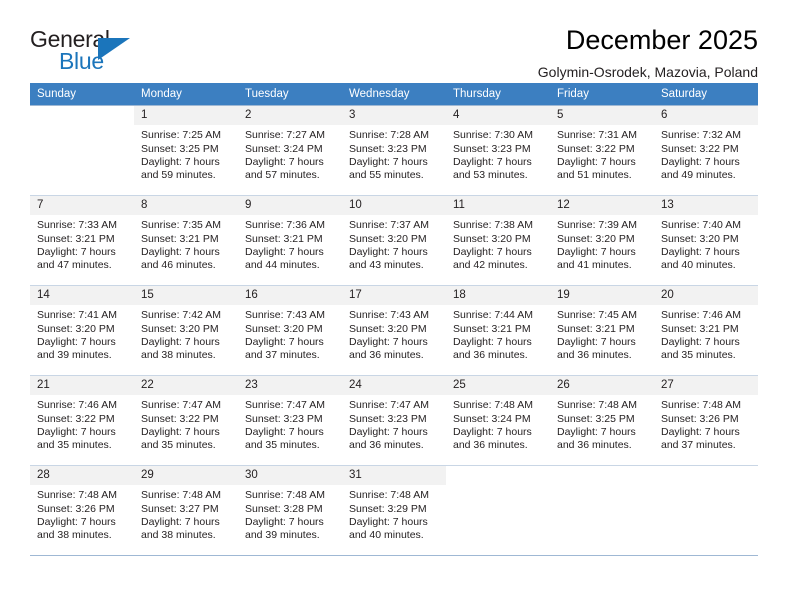  What do you see at coordinates (602, 116) in the screenshot?
I see `day-number: 5` at bounding box center [602, 116].